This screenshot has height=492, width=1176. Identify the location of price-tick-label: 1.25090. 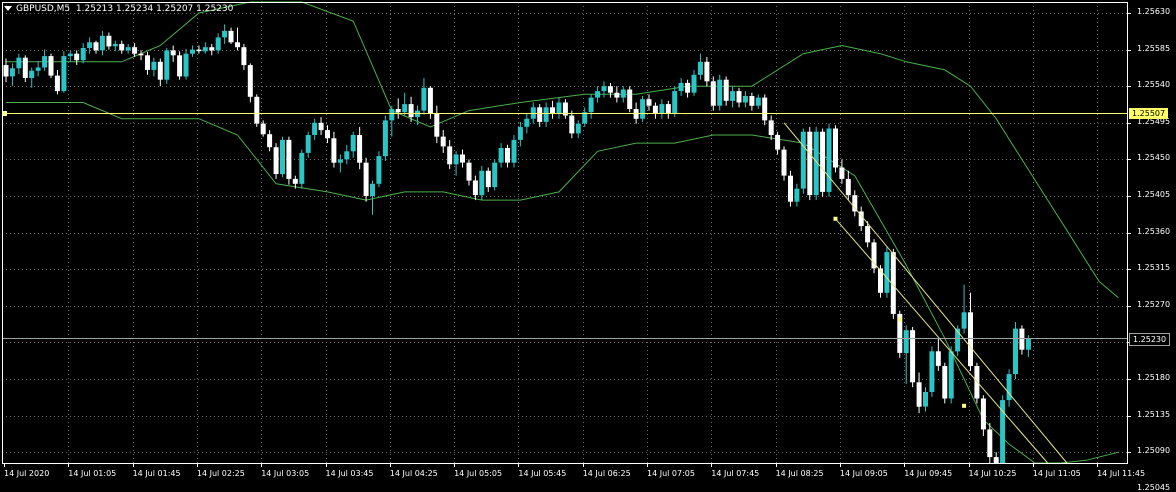
(1154, 451).